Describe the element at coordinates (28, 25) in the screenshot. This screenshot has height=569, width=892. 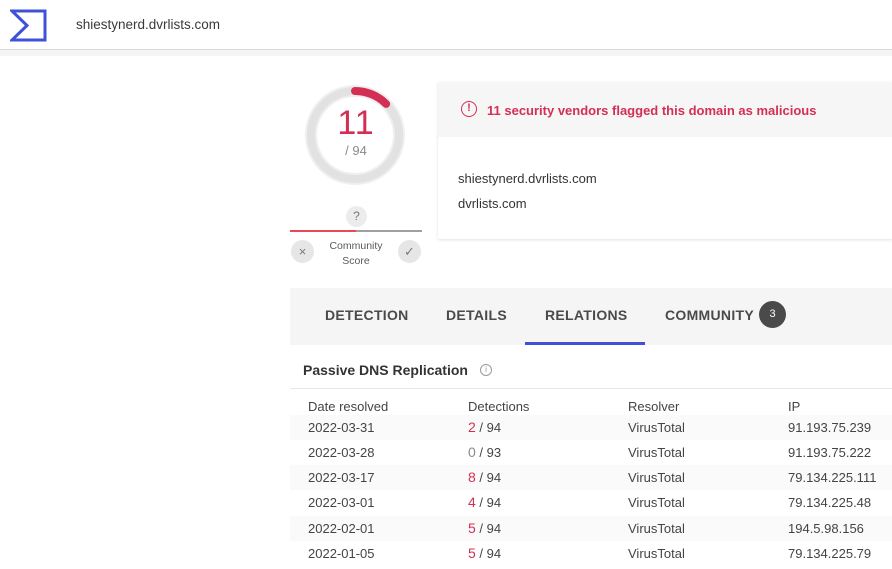
I see `virustotal-logo-icon` at that location.